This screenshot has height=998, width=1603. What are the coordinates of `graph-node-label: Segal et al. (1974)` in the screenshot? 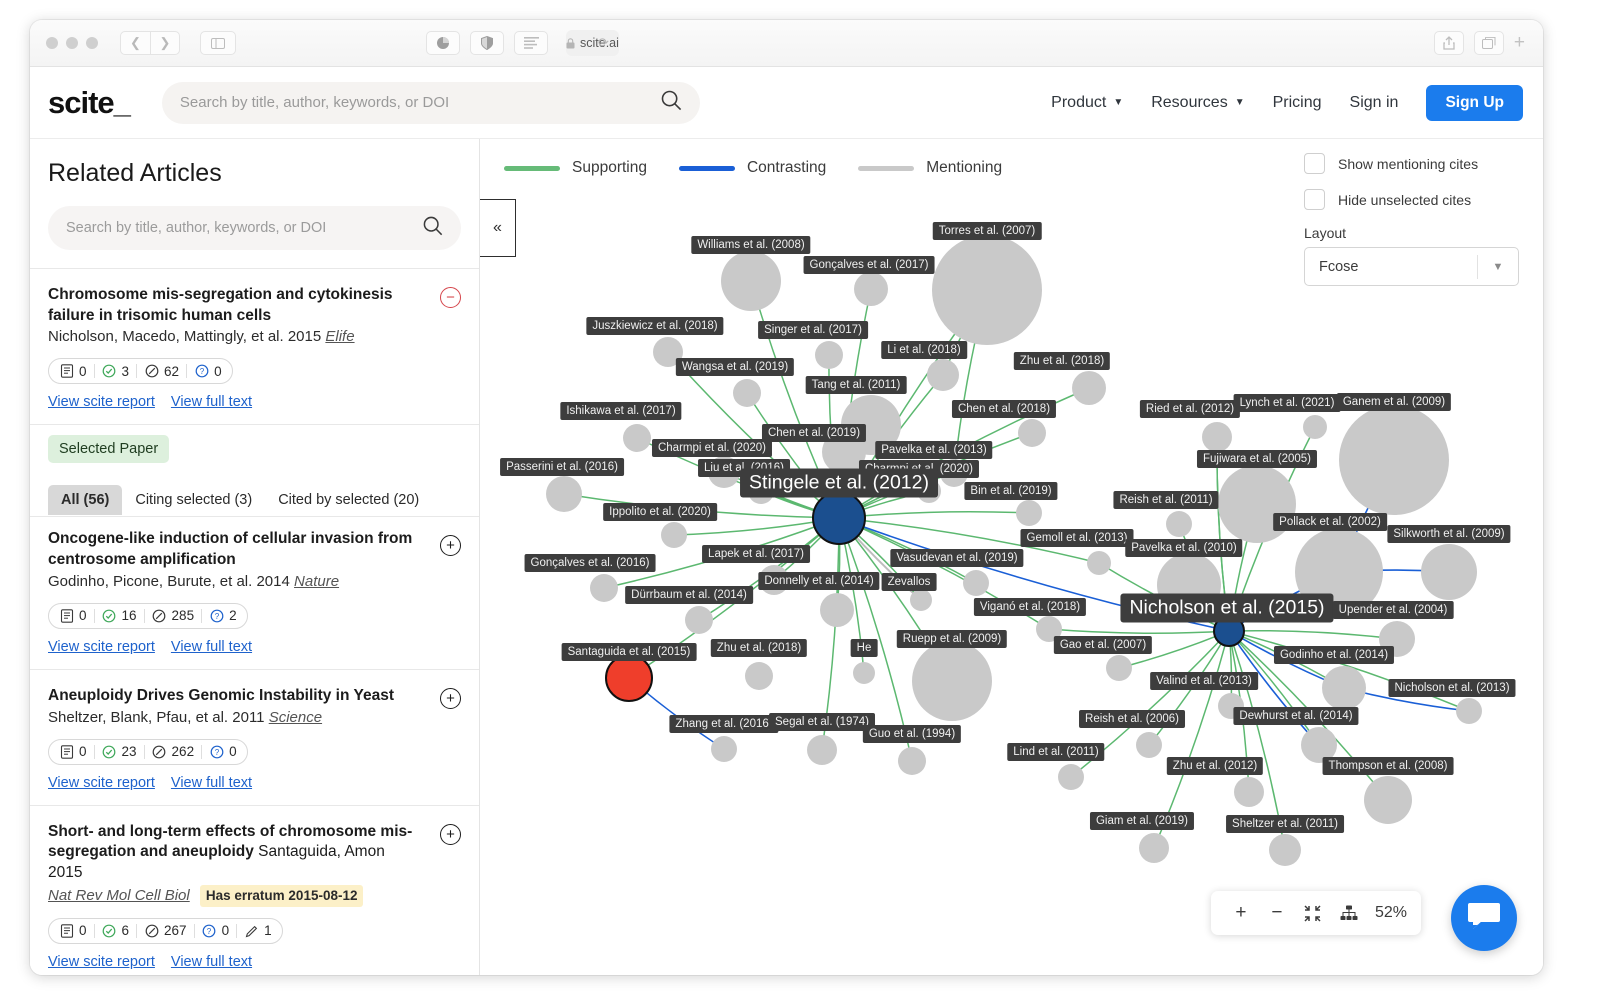 It's located at (822, 722).